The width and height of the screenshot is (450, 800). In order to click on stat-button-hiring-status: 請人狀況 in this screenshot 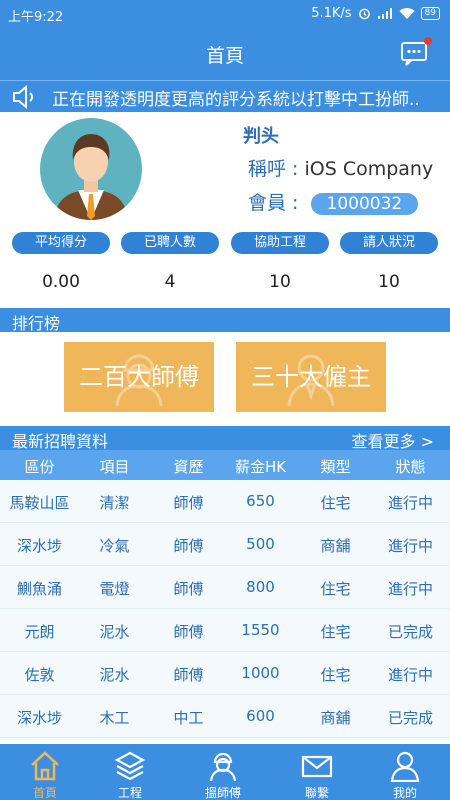, I will do `click(389, 243)`.